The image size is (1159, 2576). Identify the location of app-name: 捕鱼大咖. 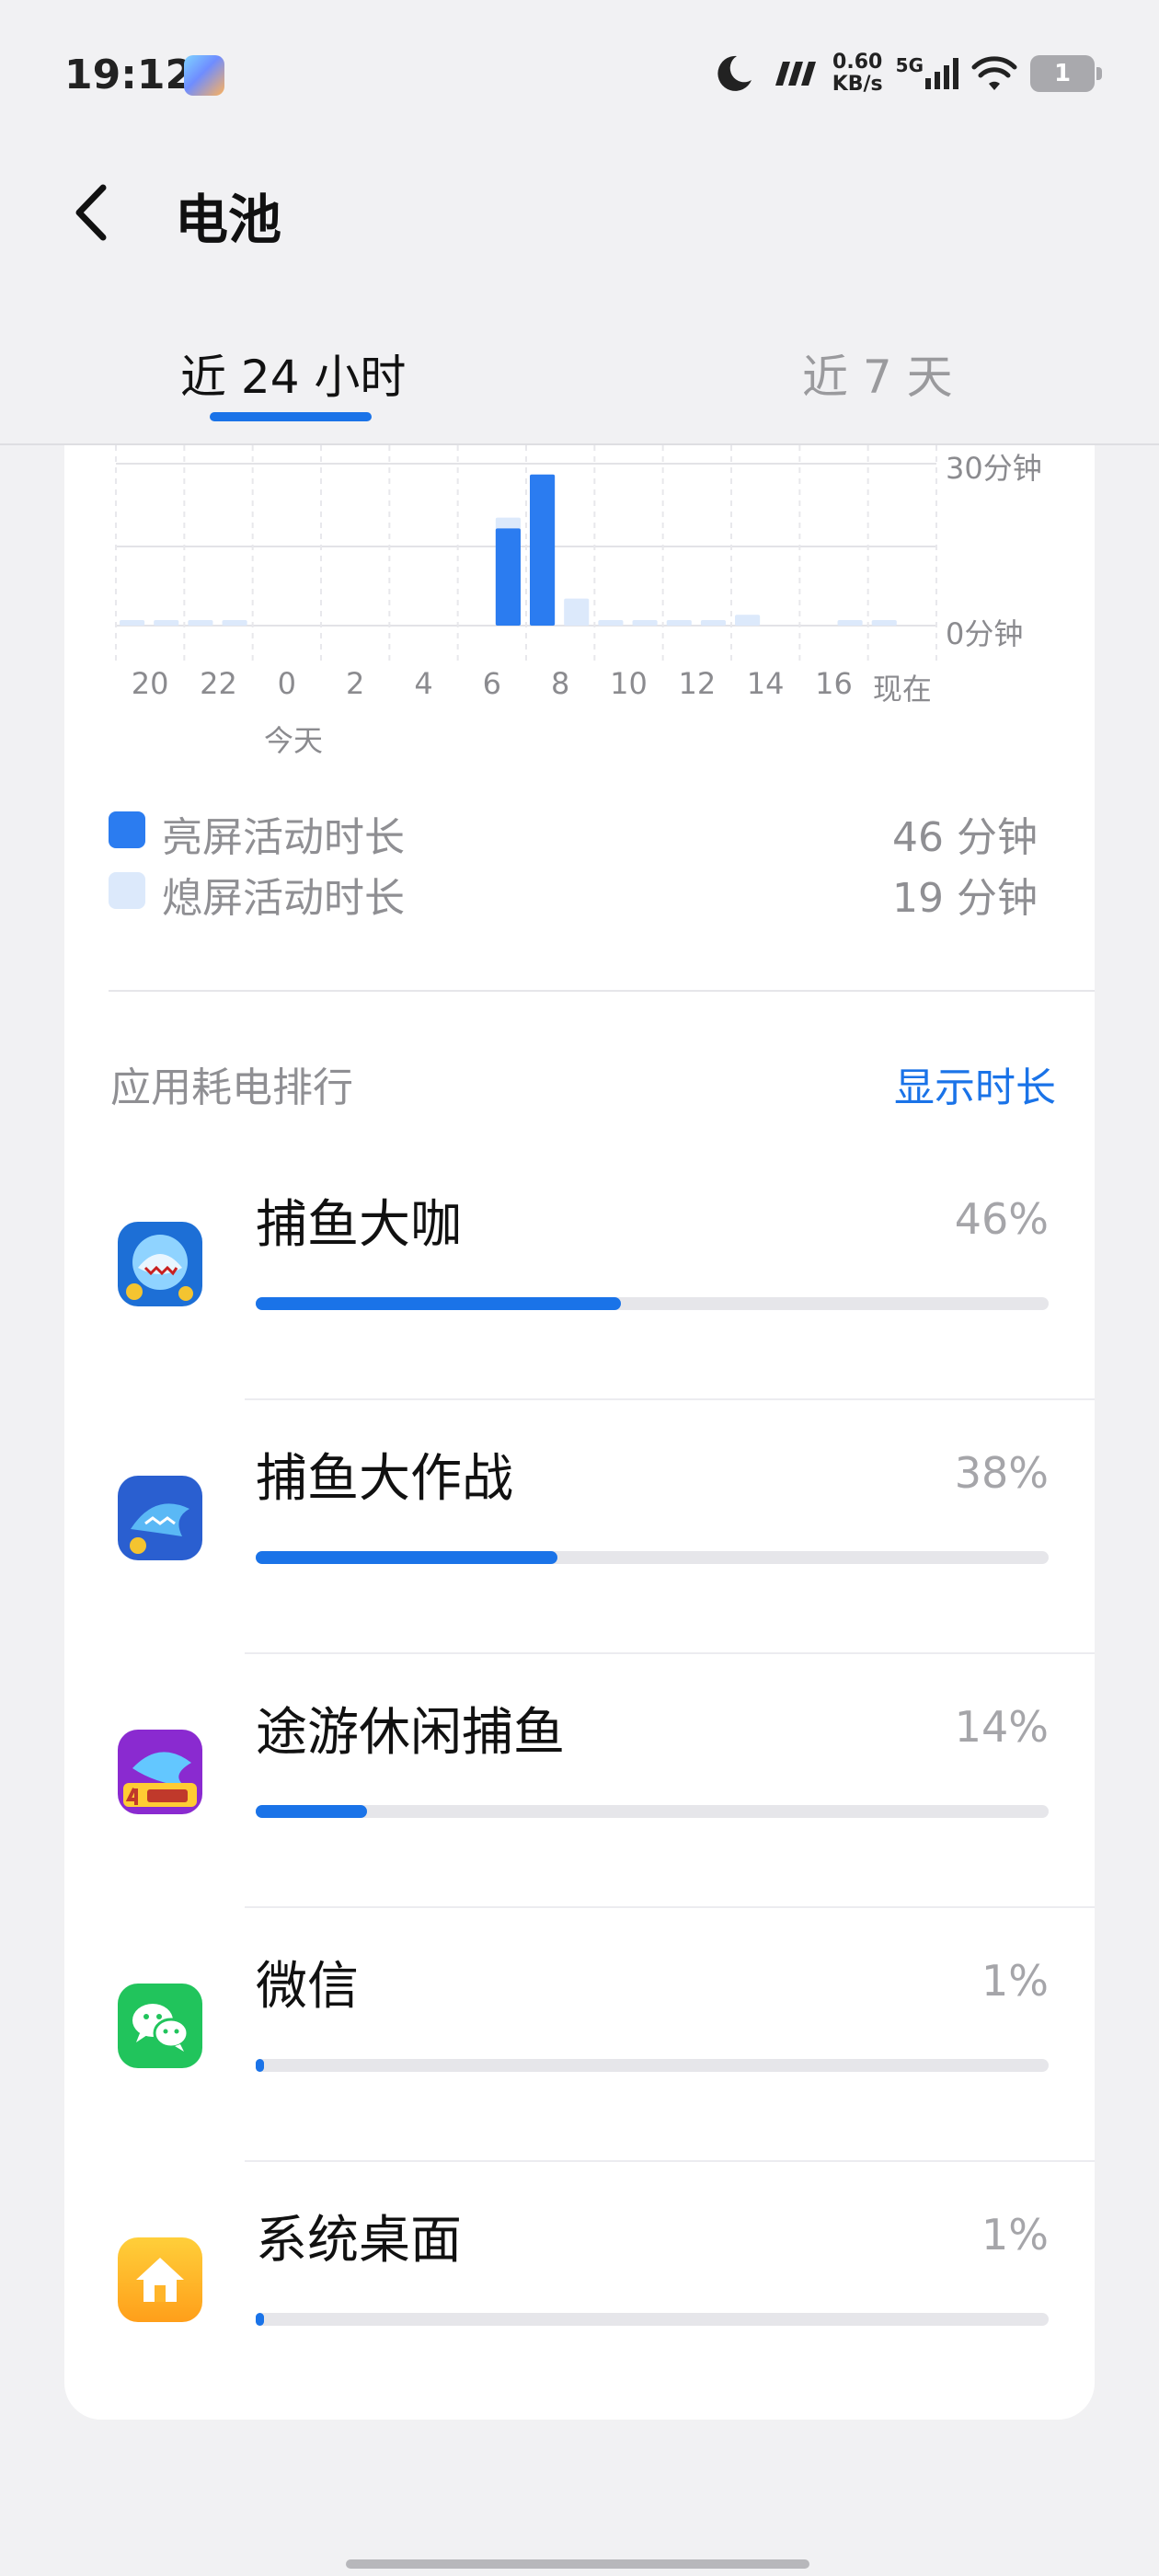
(359, 1225).